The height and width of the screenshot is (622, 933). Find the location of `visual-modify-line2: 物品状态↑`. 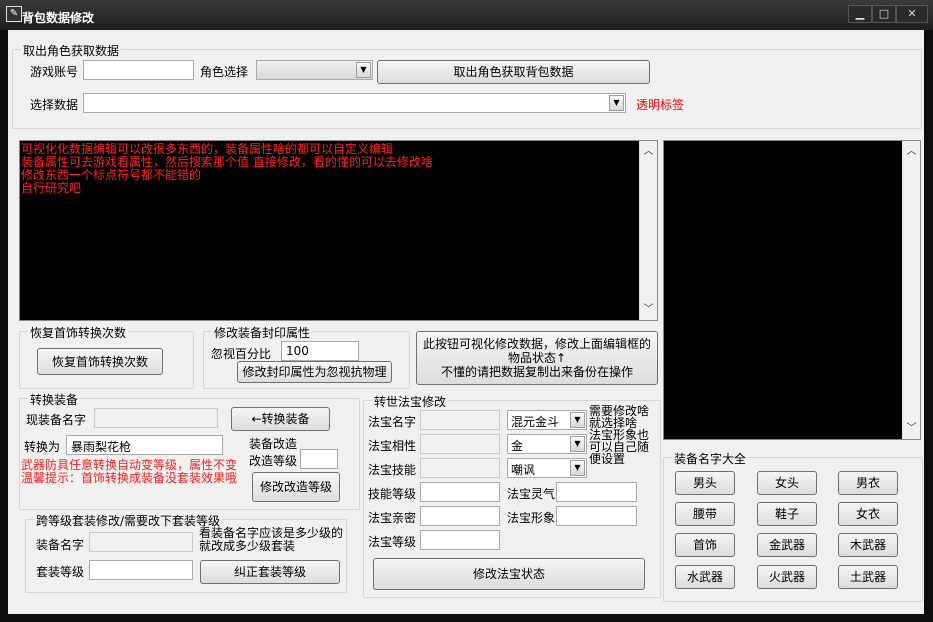

visual-modify-line2: 物品状态↑ is located at coordinates (537, 358).